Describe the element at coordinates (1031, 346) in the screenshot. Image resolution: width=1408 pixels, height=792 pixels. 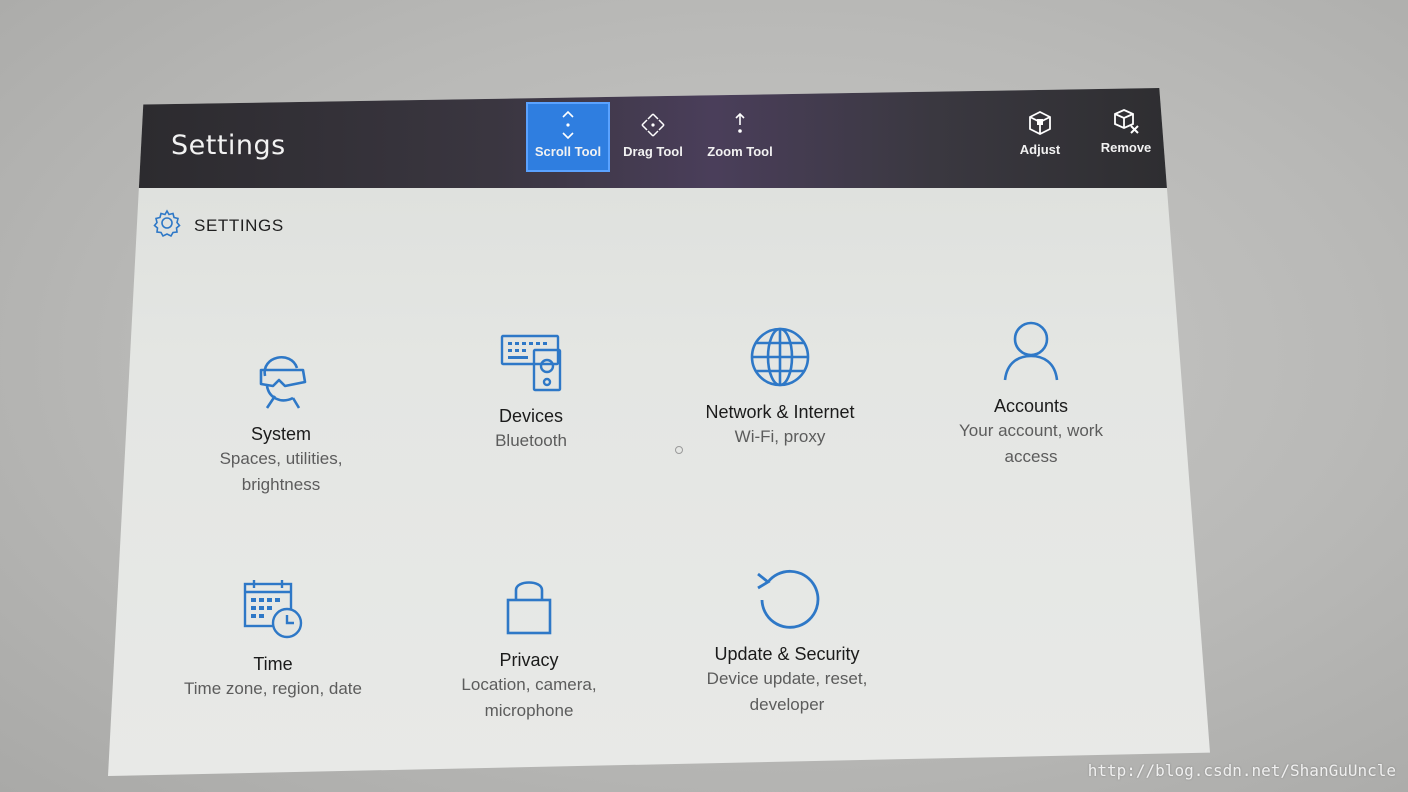
I see `person-icon` at that location.